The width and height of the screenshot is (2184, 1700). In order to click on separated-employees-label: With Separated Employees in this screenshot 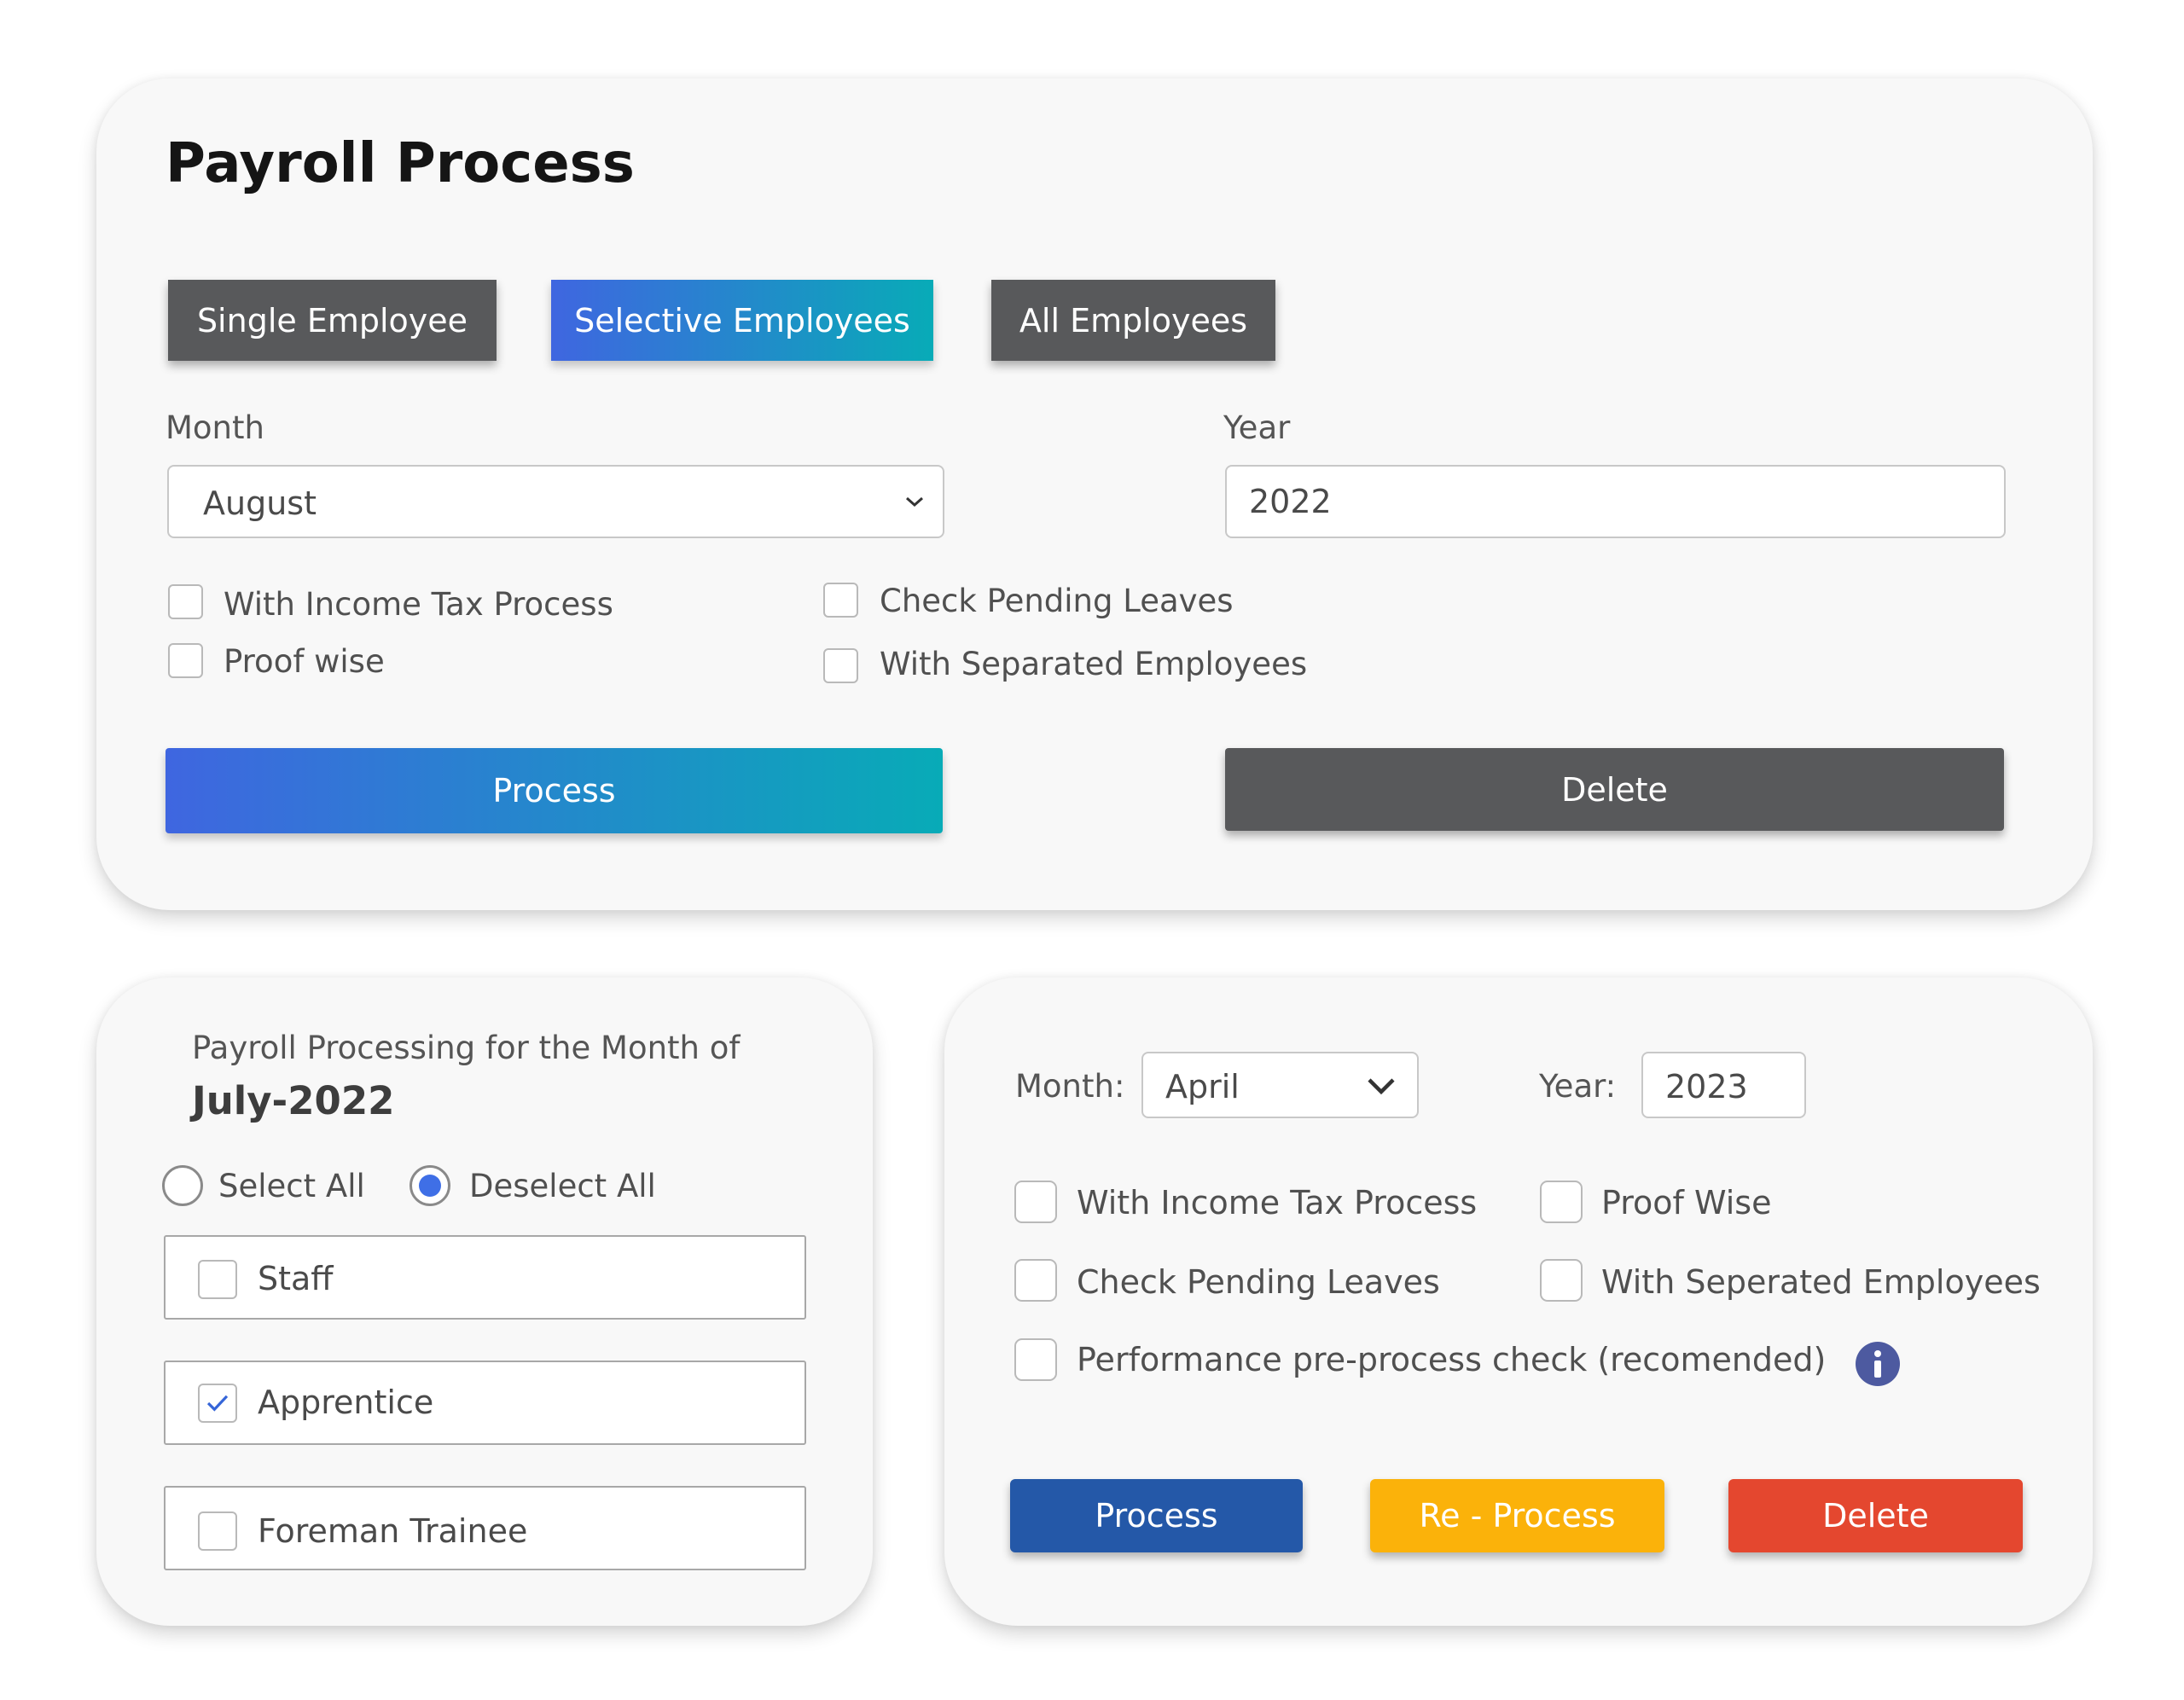, I will do `click(1094, 664)`.